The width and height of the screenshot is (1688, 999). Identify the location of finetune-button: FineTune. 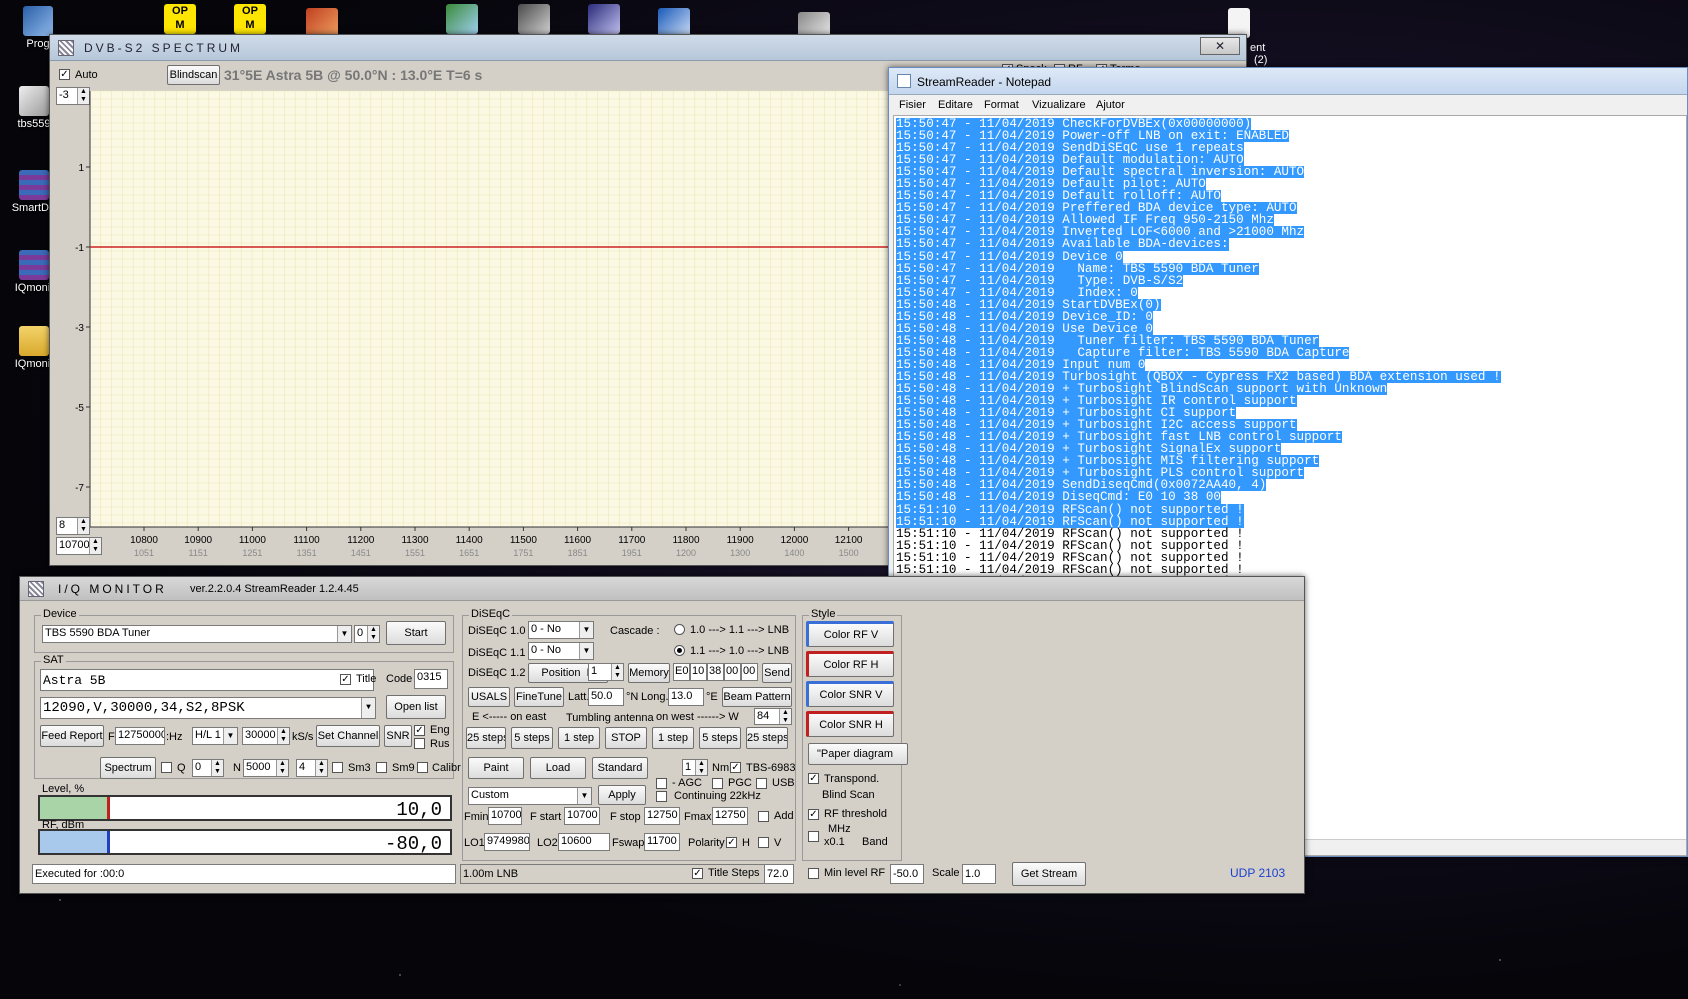
(539, 697).